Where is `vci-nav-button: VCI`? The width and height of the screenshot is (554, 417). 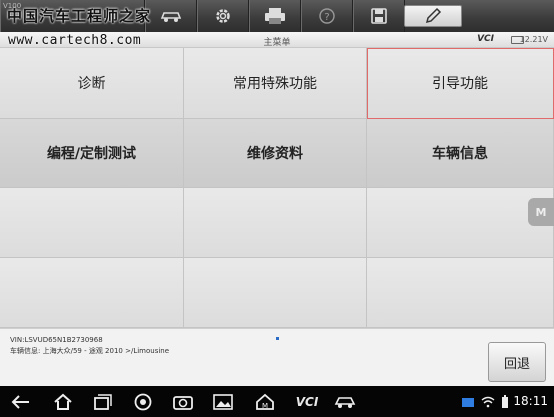
vci-nav-button: VCI is located at coordinates (307, 402).